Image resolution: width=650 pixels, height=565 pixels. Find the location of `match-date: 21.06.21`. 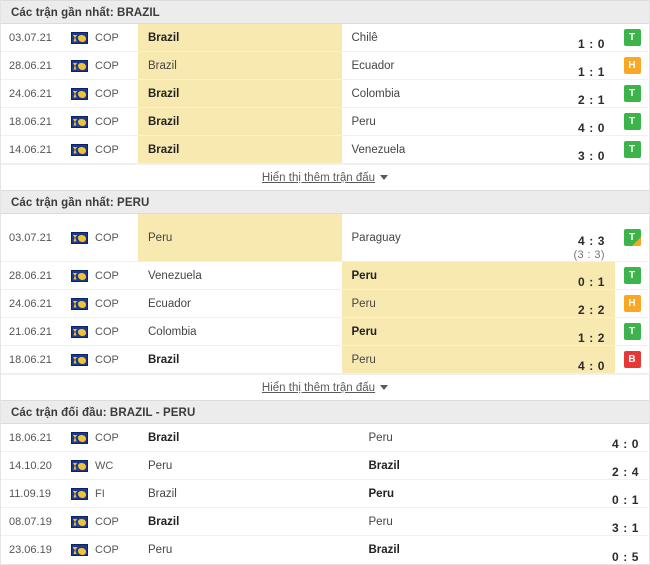

match-date: 21.06.21 is located at coordinates (30, 331).